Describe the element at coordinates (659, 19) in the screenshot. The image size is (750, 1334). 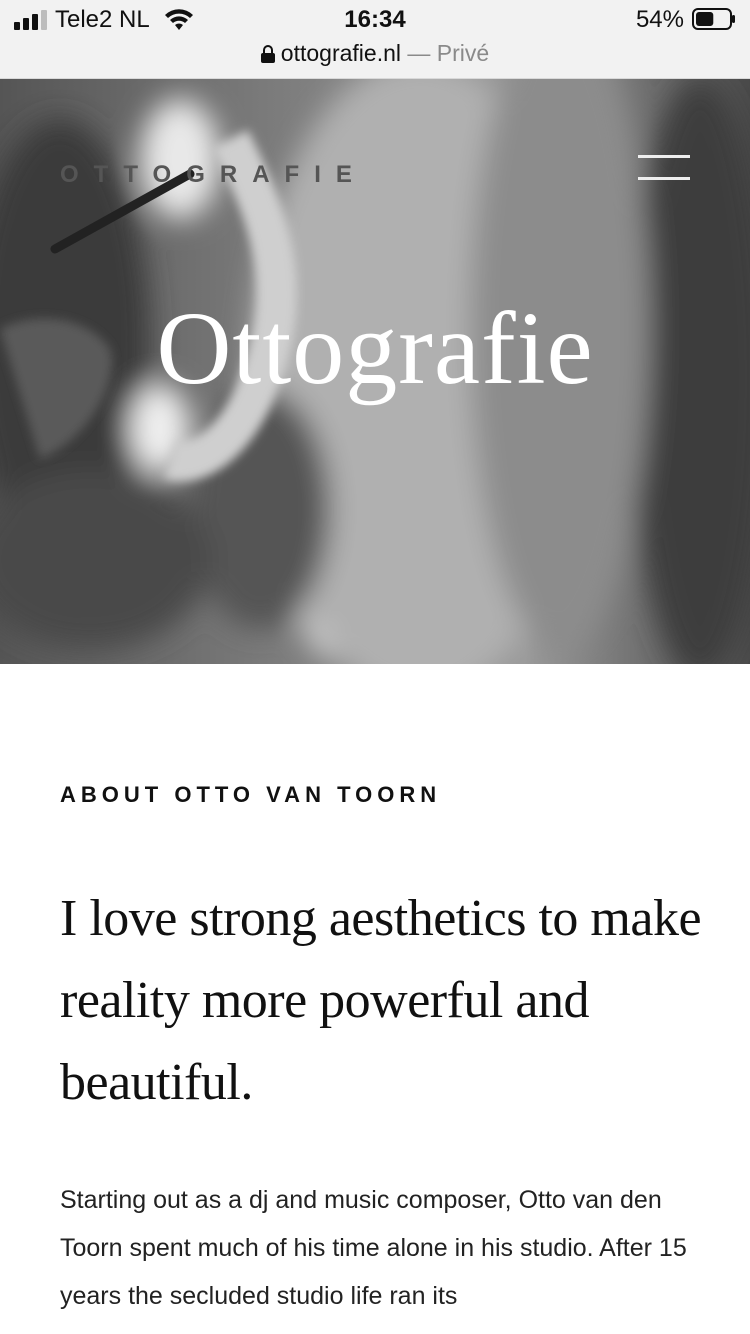
I see `battery-percentage: 54%` at that location.